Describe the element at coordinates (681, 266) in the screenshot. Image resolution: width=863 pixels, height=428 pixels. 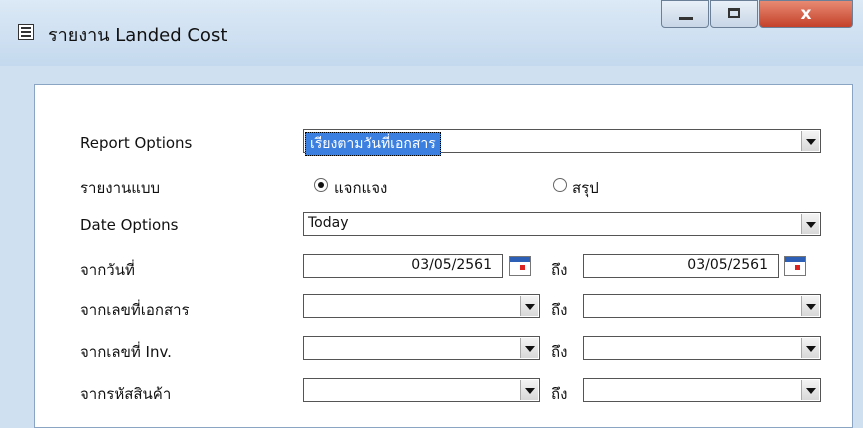
I see `to-date-input: 03/05/2561` at that location.